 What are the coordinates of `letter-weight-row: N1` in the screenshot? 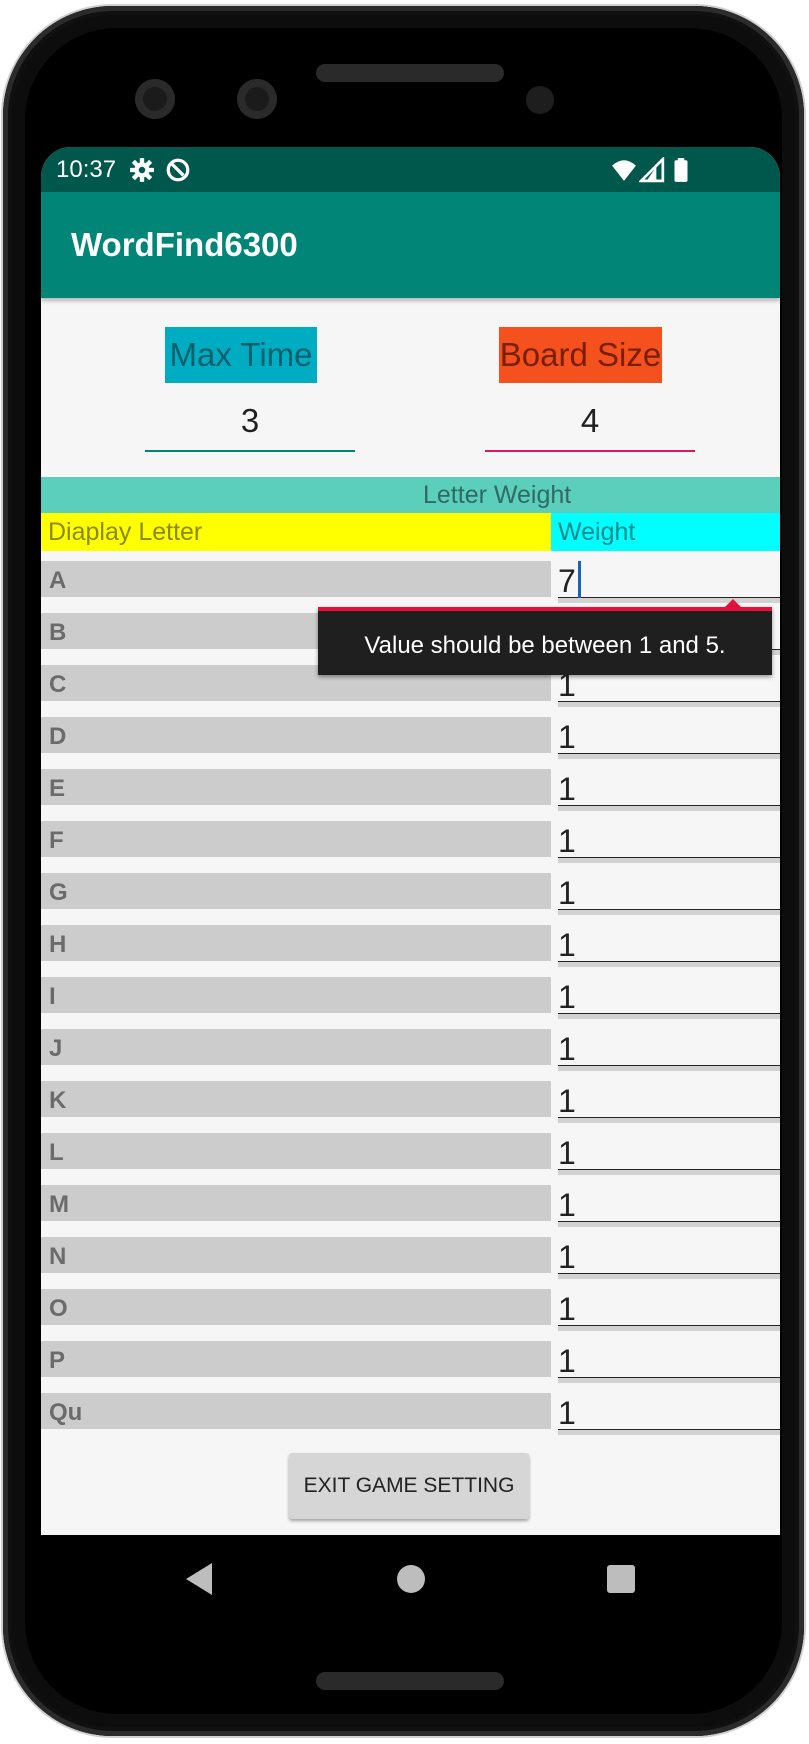 It's located at (410, 1261).